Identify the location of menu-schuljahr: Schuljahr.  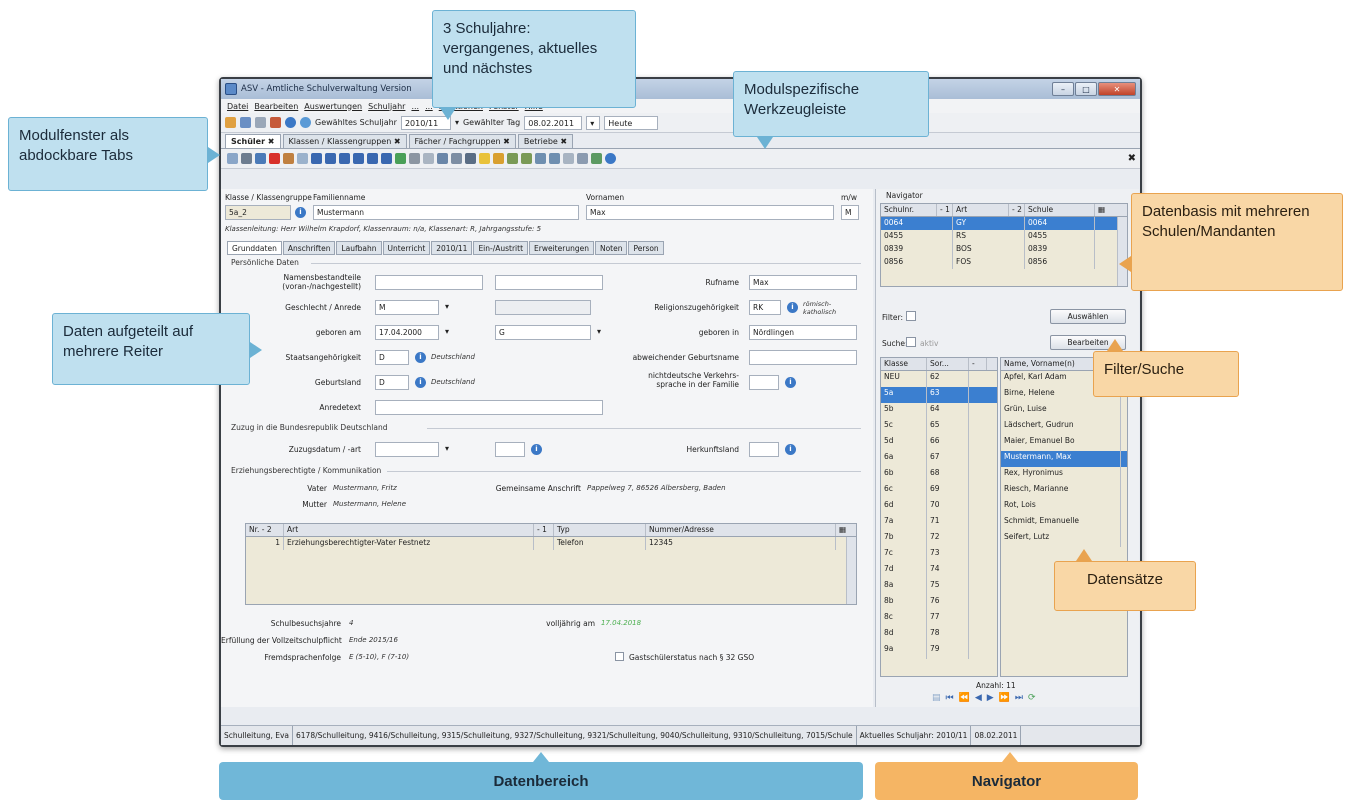
(386, 106).